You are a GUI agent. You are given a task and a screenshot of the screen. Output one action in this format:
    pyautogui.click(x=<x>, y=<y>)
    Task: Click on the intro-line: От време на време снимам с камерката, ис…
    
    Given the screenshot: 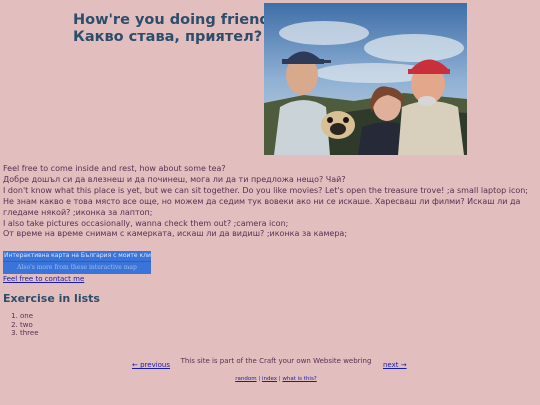 What is the action you would take?
    pyautogui.click(x=175, y=234)
    